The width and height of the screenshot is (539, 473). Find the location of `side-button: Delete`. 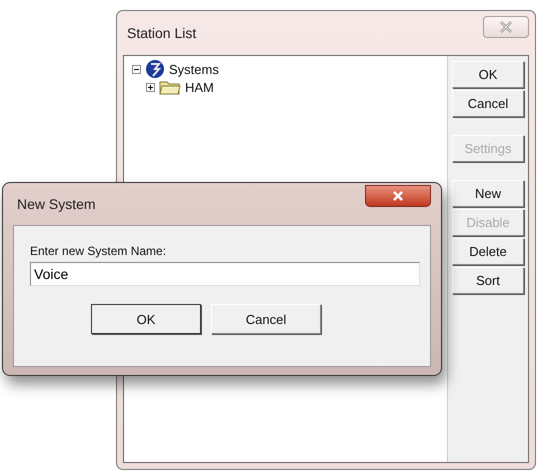

side-button: Delete is located at coordinates (488, 251).